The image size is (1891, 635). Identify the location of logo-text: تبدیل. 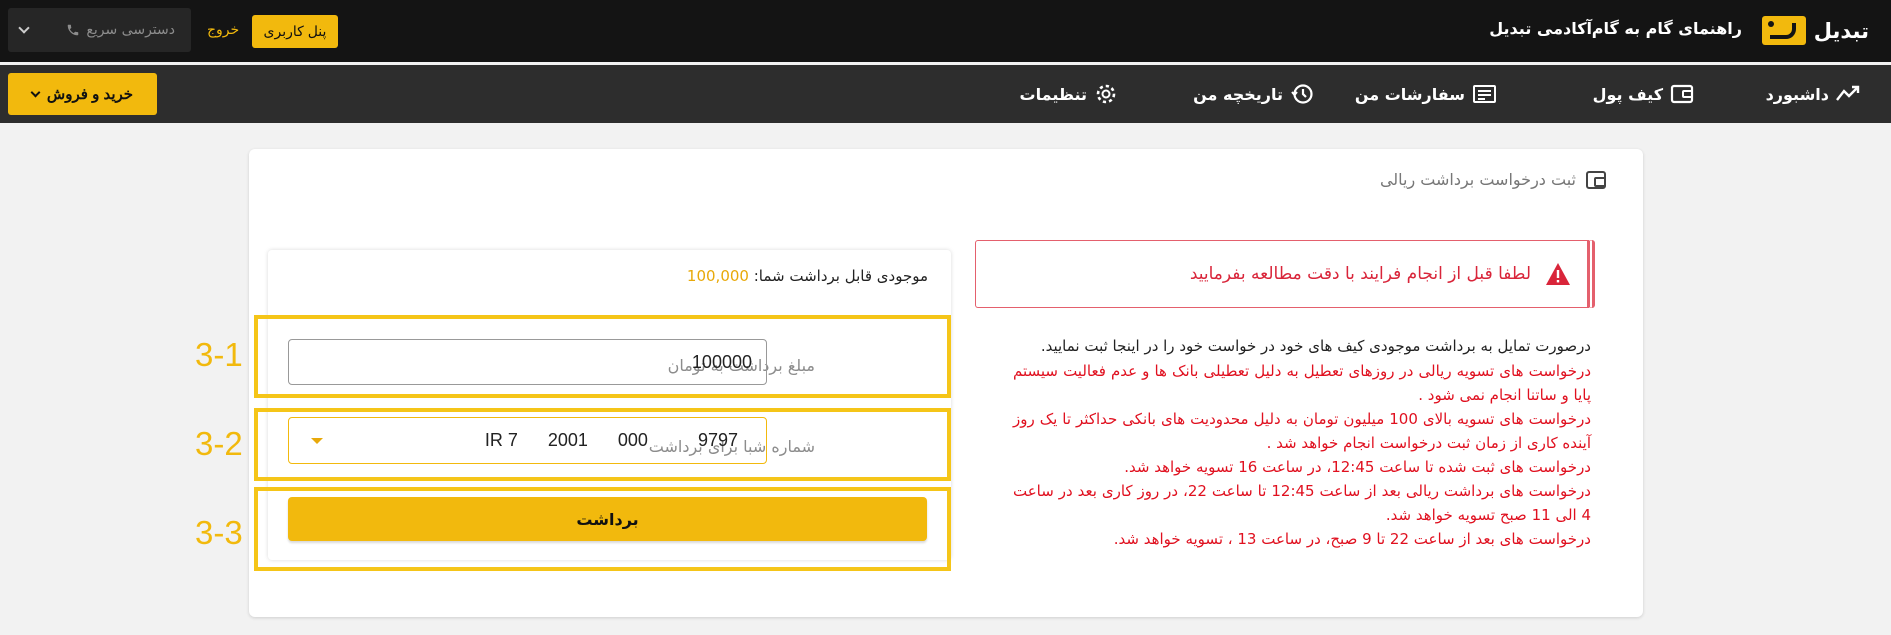
(1841, 30).